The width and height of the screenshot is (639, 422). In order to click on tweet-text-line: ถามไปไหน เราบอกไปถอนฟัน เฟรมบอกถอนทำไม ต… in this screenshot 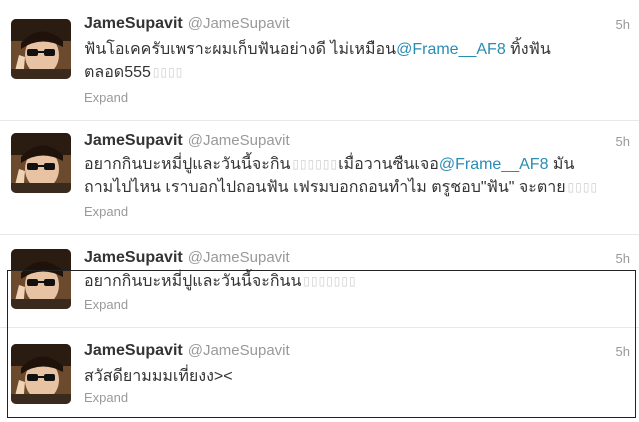, I will do `click(341, 187)`.